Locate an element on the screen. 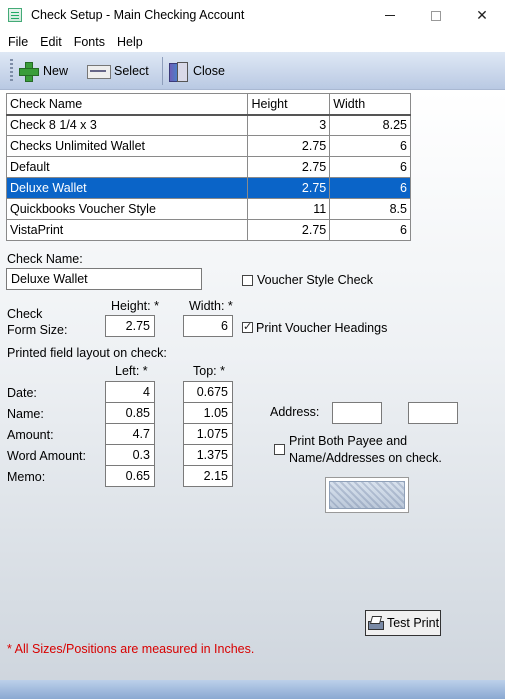  table-row: Default 2.75 6 is located at coordinates (208, 167).